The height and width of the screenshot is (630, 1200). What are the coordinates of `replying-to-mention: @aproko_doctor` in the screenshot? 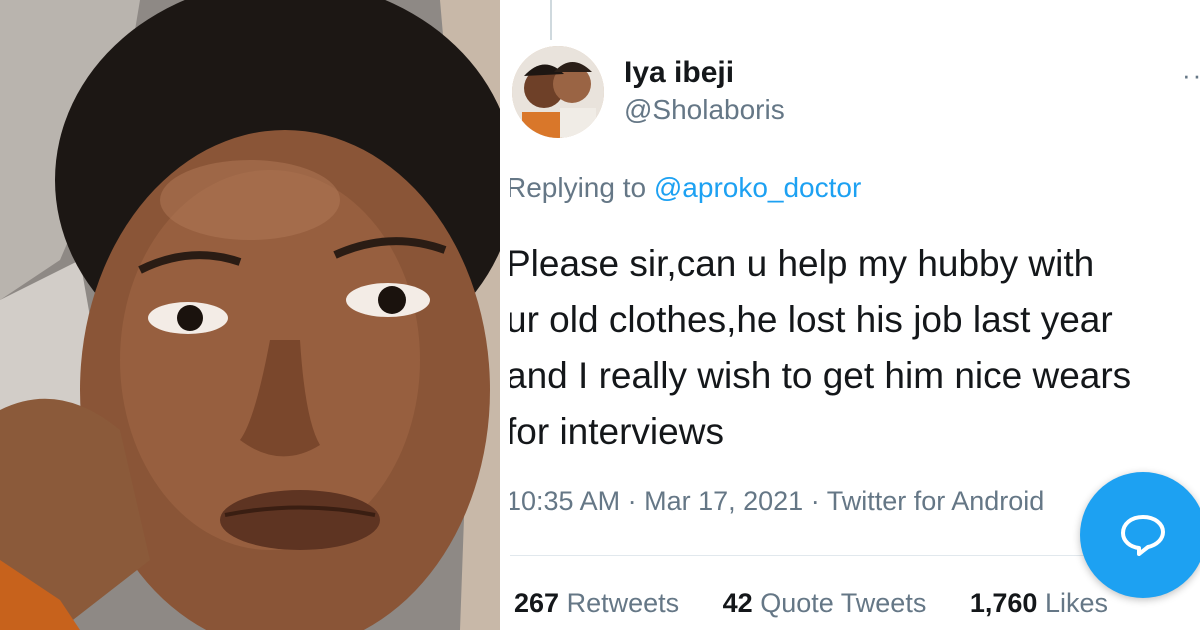 It's located at (757, 187).